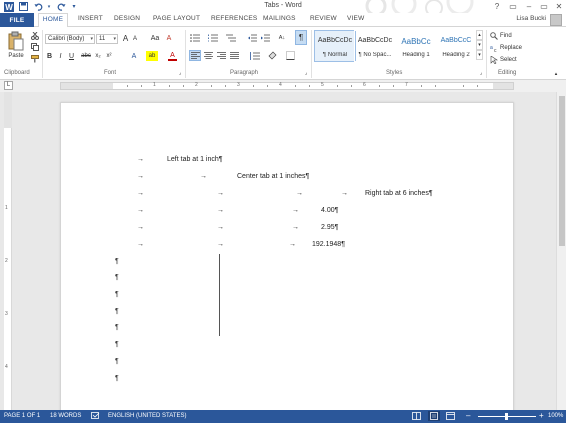 This screenshot has width=566, height=423. Describe the element at coordinates (22, 416) in the screenshot. I see `page-count-indicator: PAGE 1 OF 1` at that location.